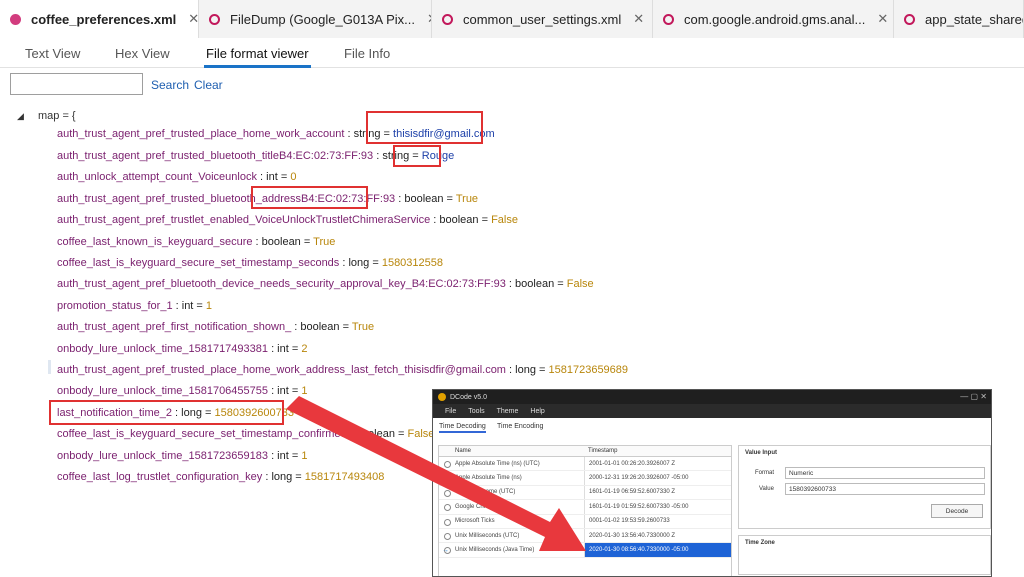 This screenshot has height=577, width=1024. What do you see at coordinates (363, 327) in the screenshot?
I see `preference-value: True` at bounding box center [363, 327].